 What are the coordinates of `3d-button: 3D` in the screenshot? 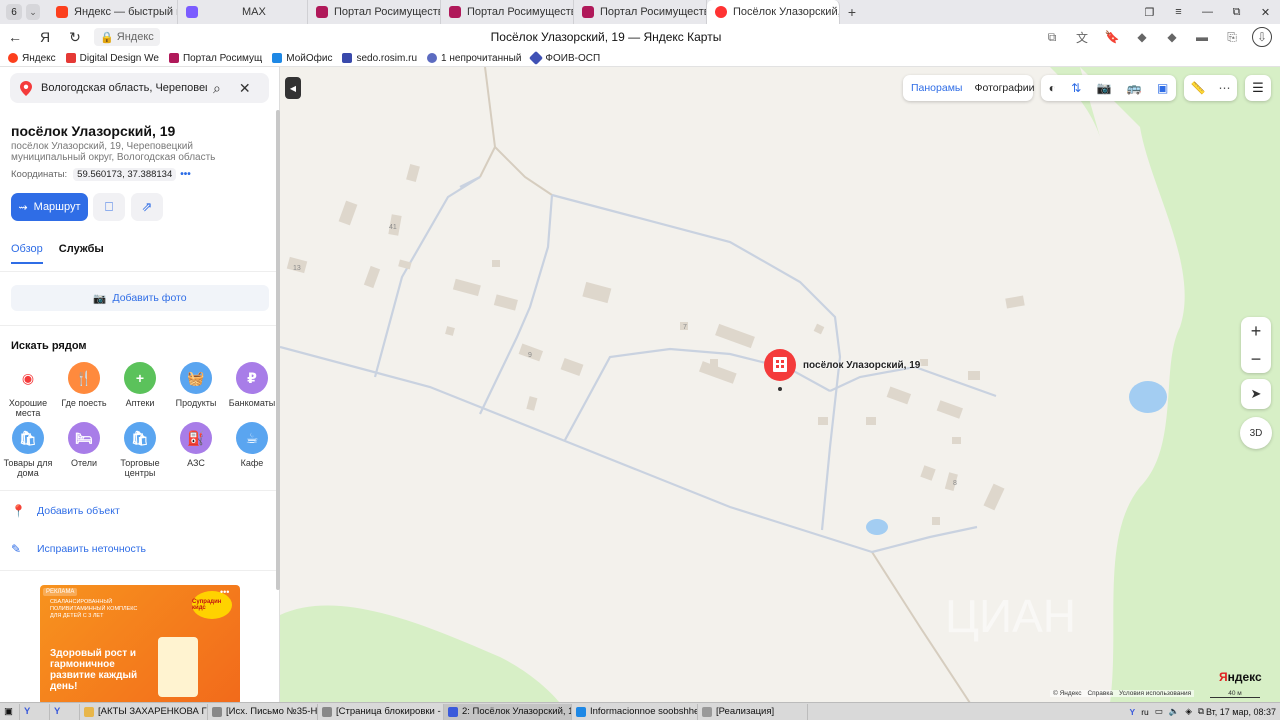 It's located at (1256, 433).